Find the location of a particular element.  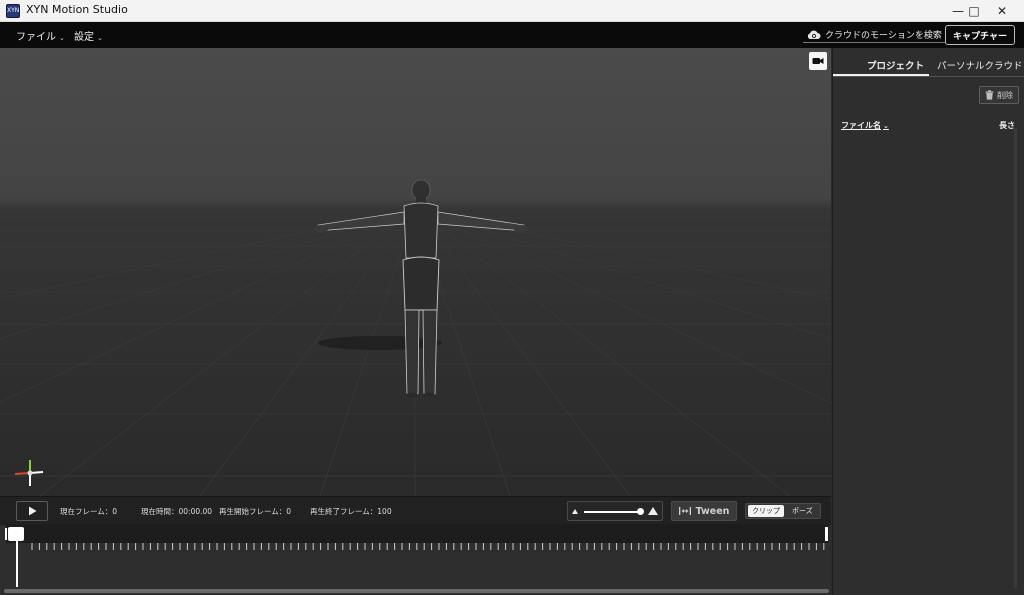

panel-scrollbar is located at coordinates (1015, 358).